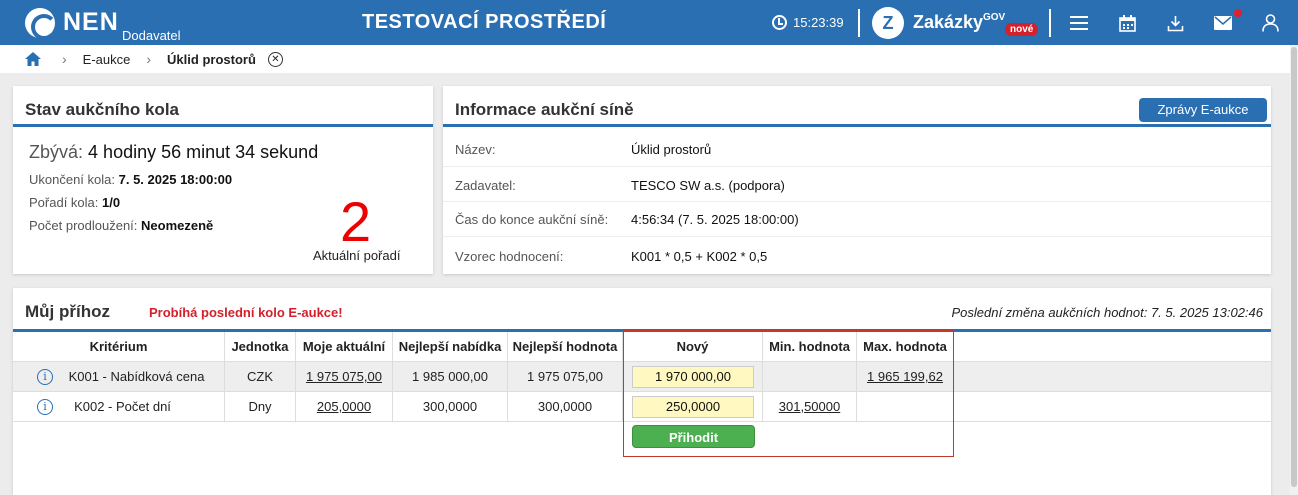 This screenshot has height=495, width=1298. Describe the element at coordinates (565, 407) in the screenshot. I see `best-value: 300,0000` at that location.